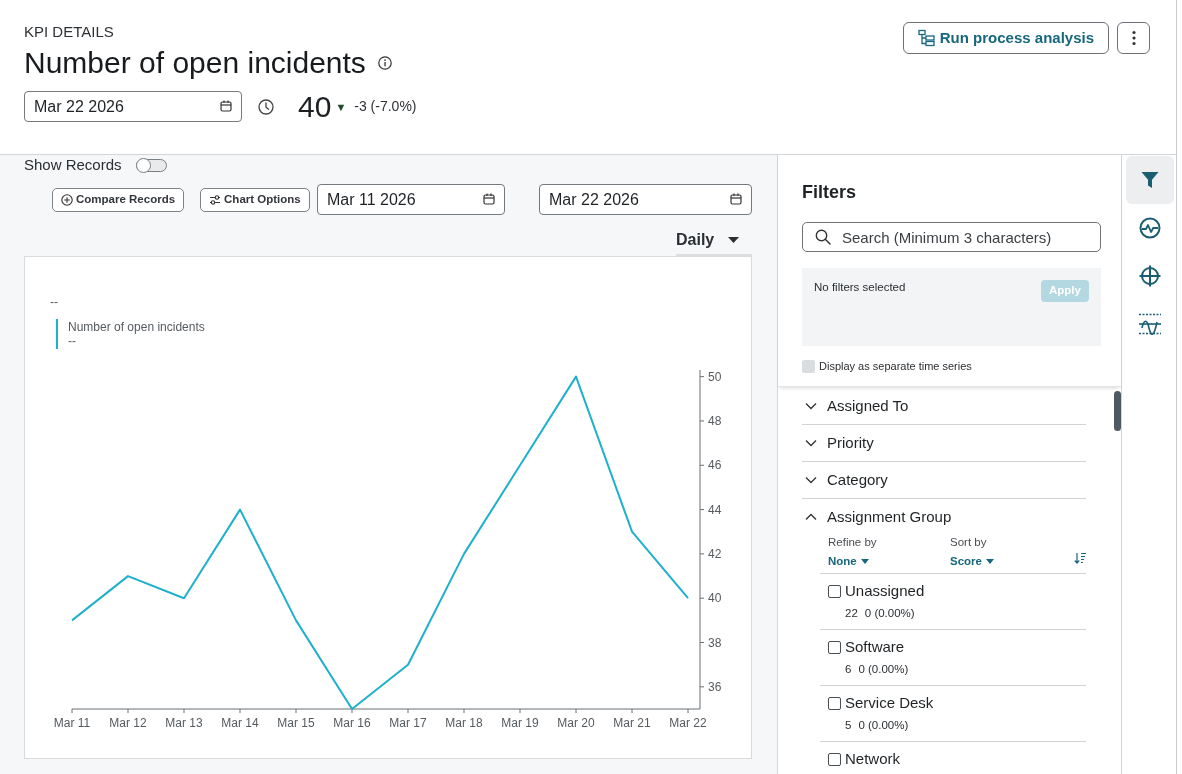 Image resolution: width=1182 pixels, height=774 pixels. What do you see at coordinates (69, 32) in the screenshot?
I see `section-label: KPI DETAILS` at bounding box center [69, 32].